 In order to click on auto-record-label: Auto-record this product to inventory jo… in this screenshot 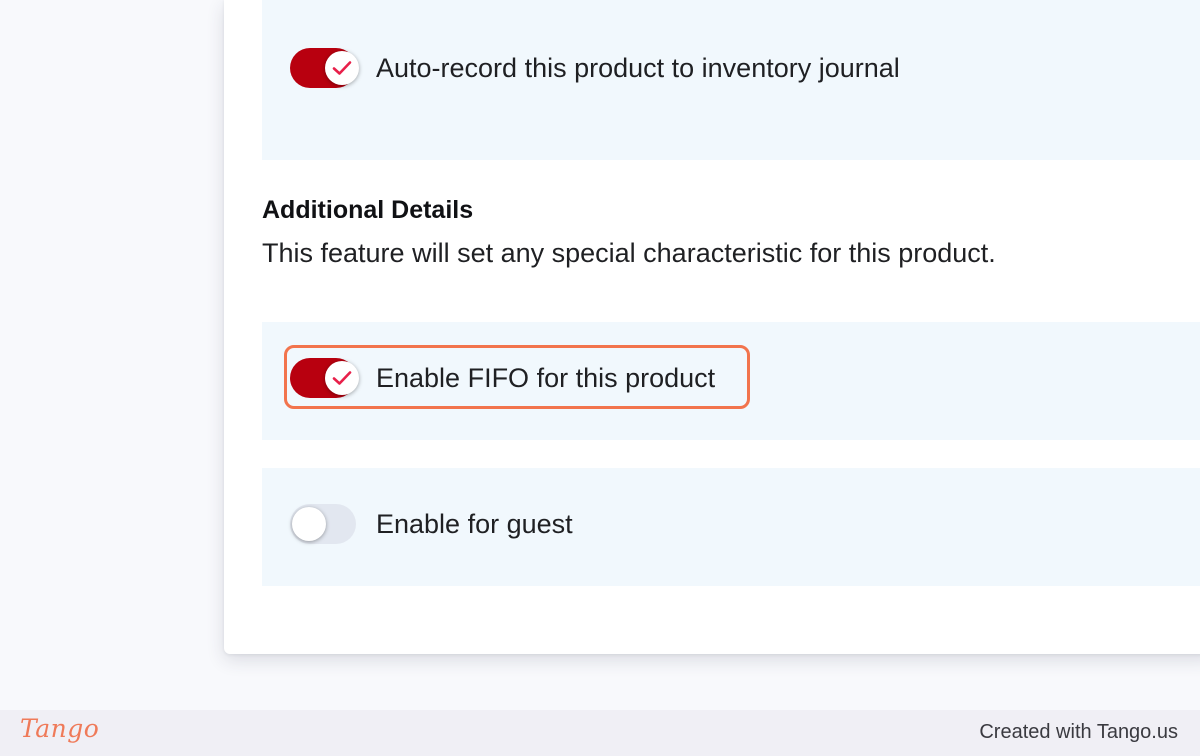, I will do `click(638, 67)`.